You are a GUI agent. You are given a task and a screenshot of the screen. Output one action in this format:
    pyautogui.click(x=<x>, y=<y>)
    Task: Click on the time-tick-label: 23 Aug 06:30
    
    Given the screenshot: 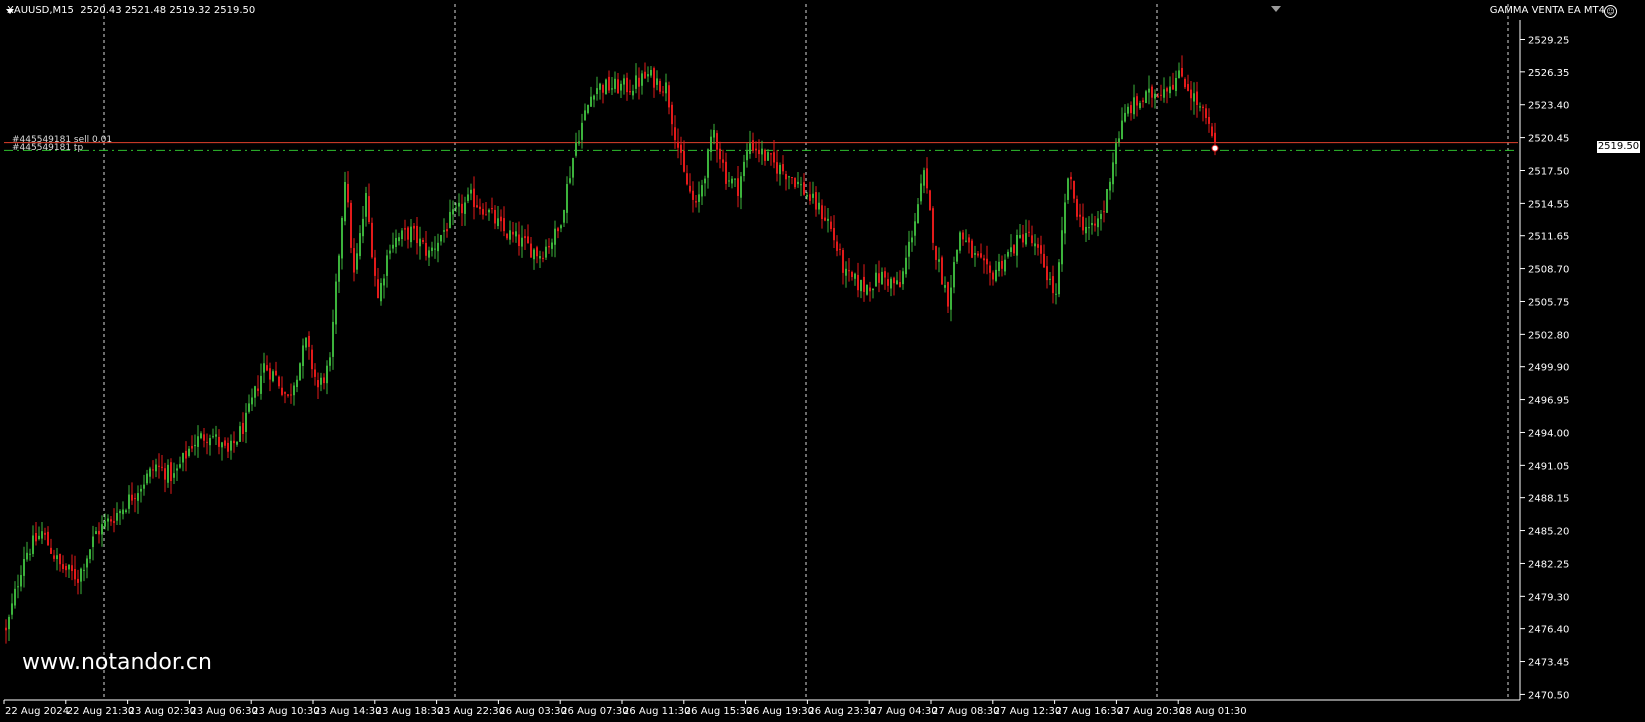 What is the action you would take?
    pyautogui.click(x=223, y=711)
    